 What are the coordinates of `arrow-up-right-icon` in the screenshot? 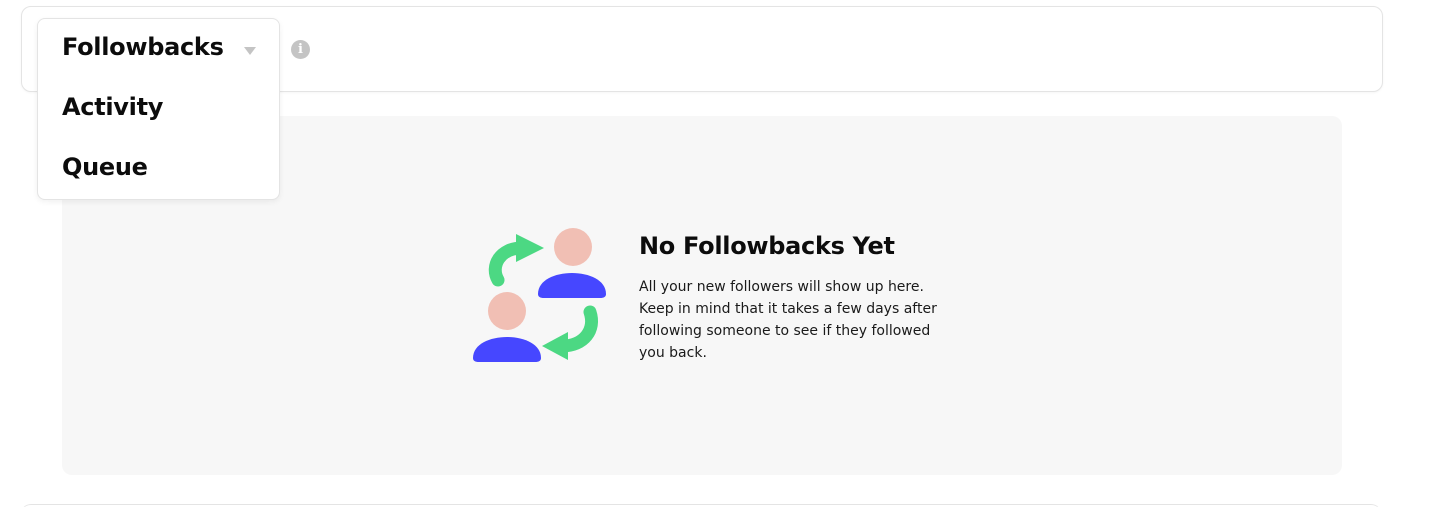 It's located at (516, 260).